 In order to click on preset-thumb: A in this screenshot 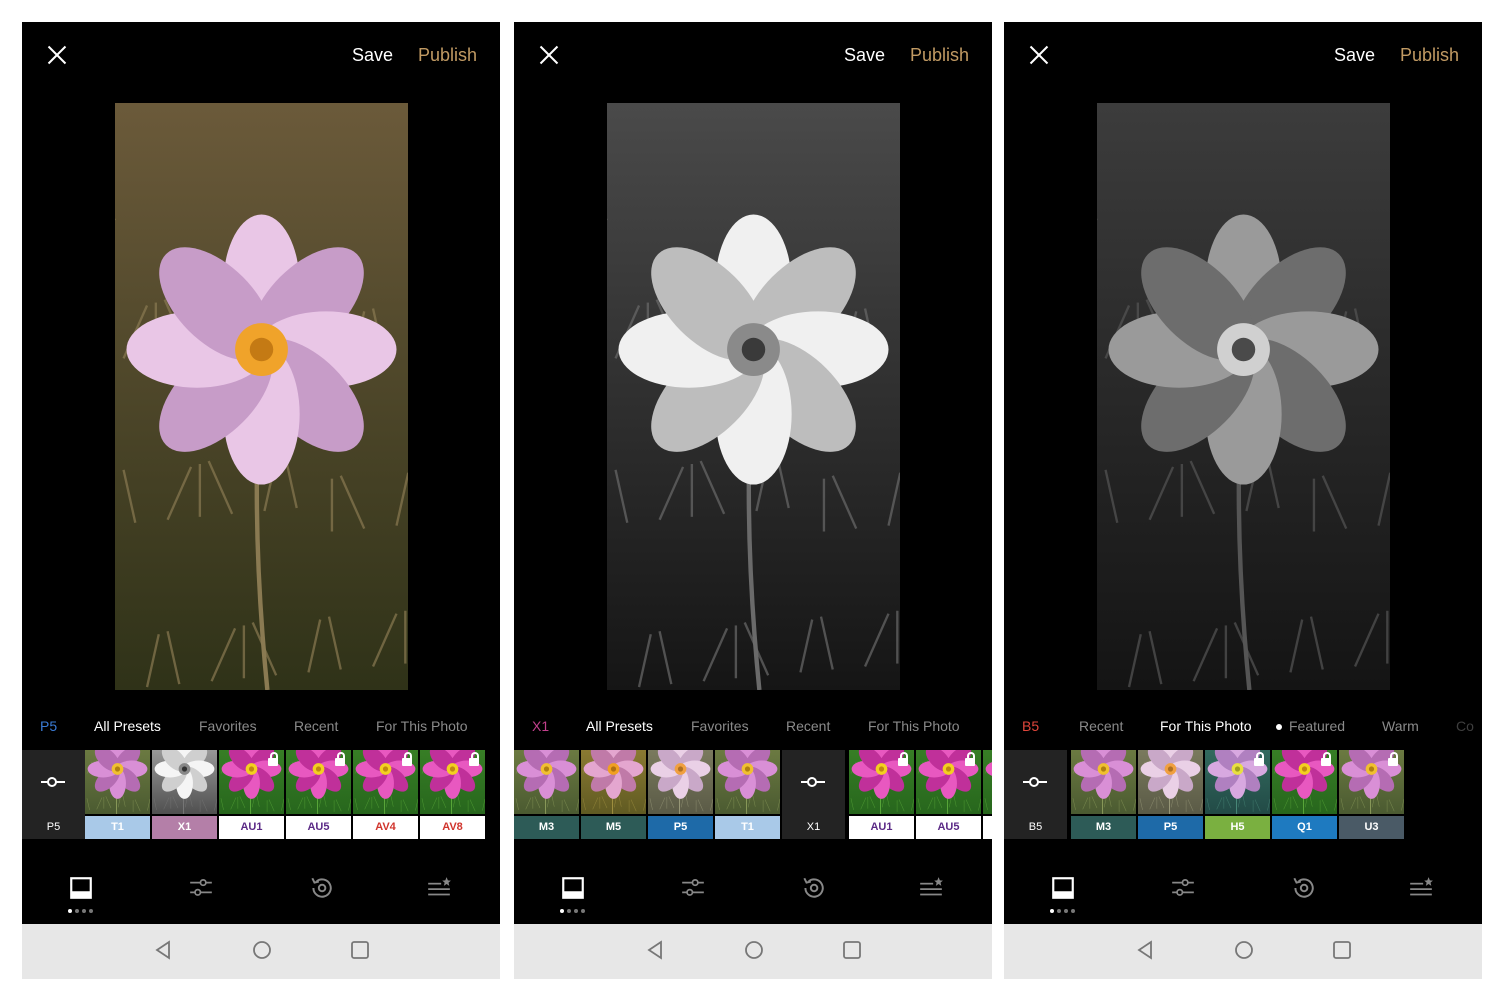, I will do `click(987, 794)`.